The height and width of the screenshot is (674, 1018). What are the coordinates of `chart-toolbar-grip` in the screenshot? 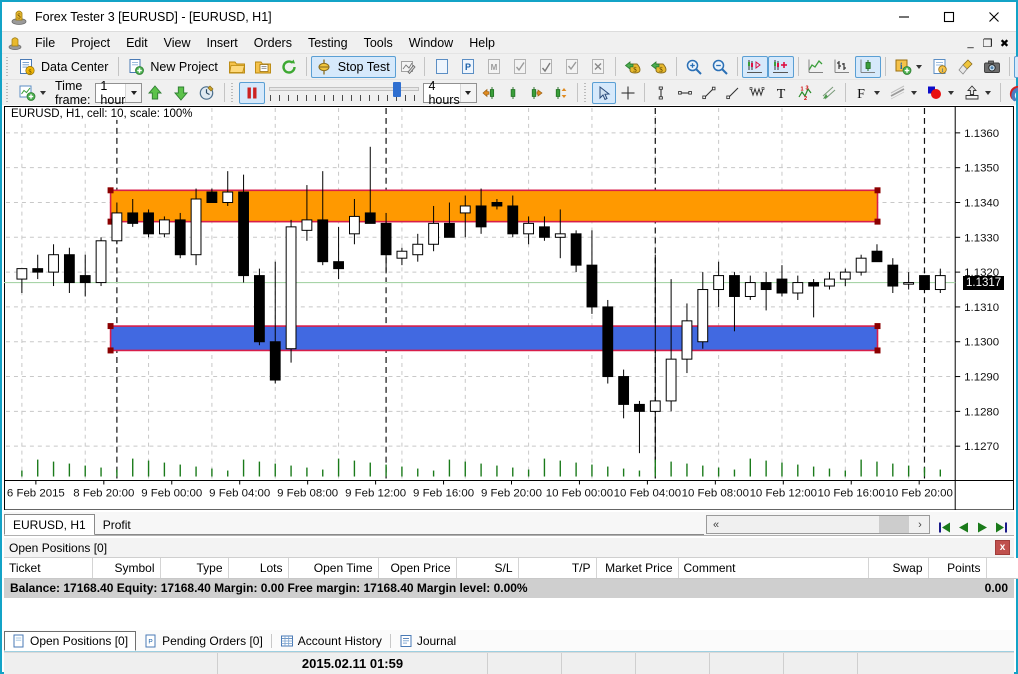 It's located at (8, 92).